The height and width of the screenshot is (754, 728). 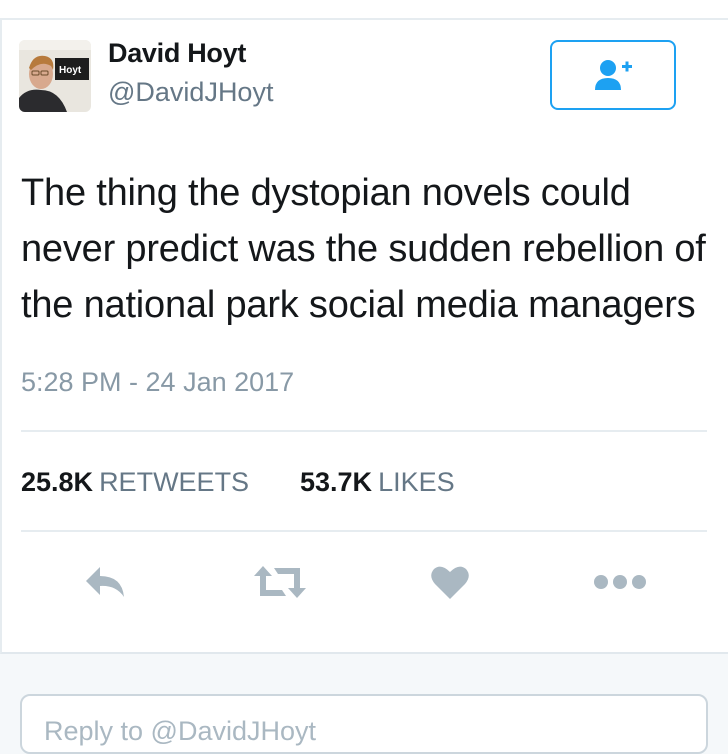 I want to click on follow-button, so click(x=613, y=75).